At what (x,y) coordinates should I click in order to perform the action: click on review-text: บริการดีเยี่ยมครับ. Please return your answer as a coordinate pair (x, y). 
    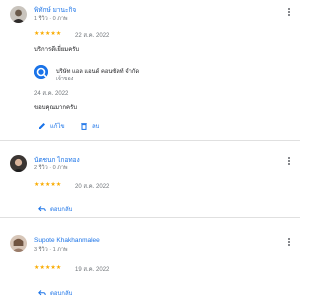
    Looking at the image, I should click on (57, 50).